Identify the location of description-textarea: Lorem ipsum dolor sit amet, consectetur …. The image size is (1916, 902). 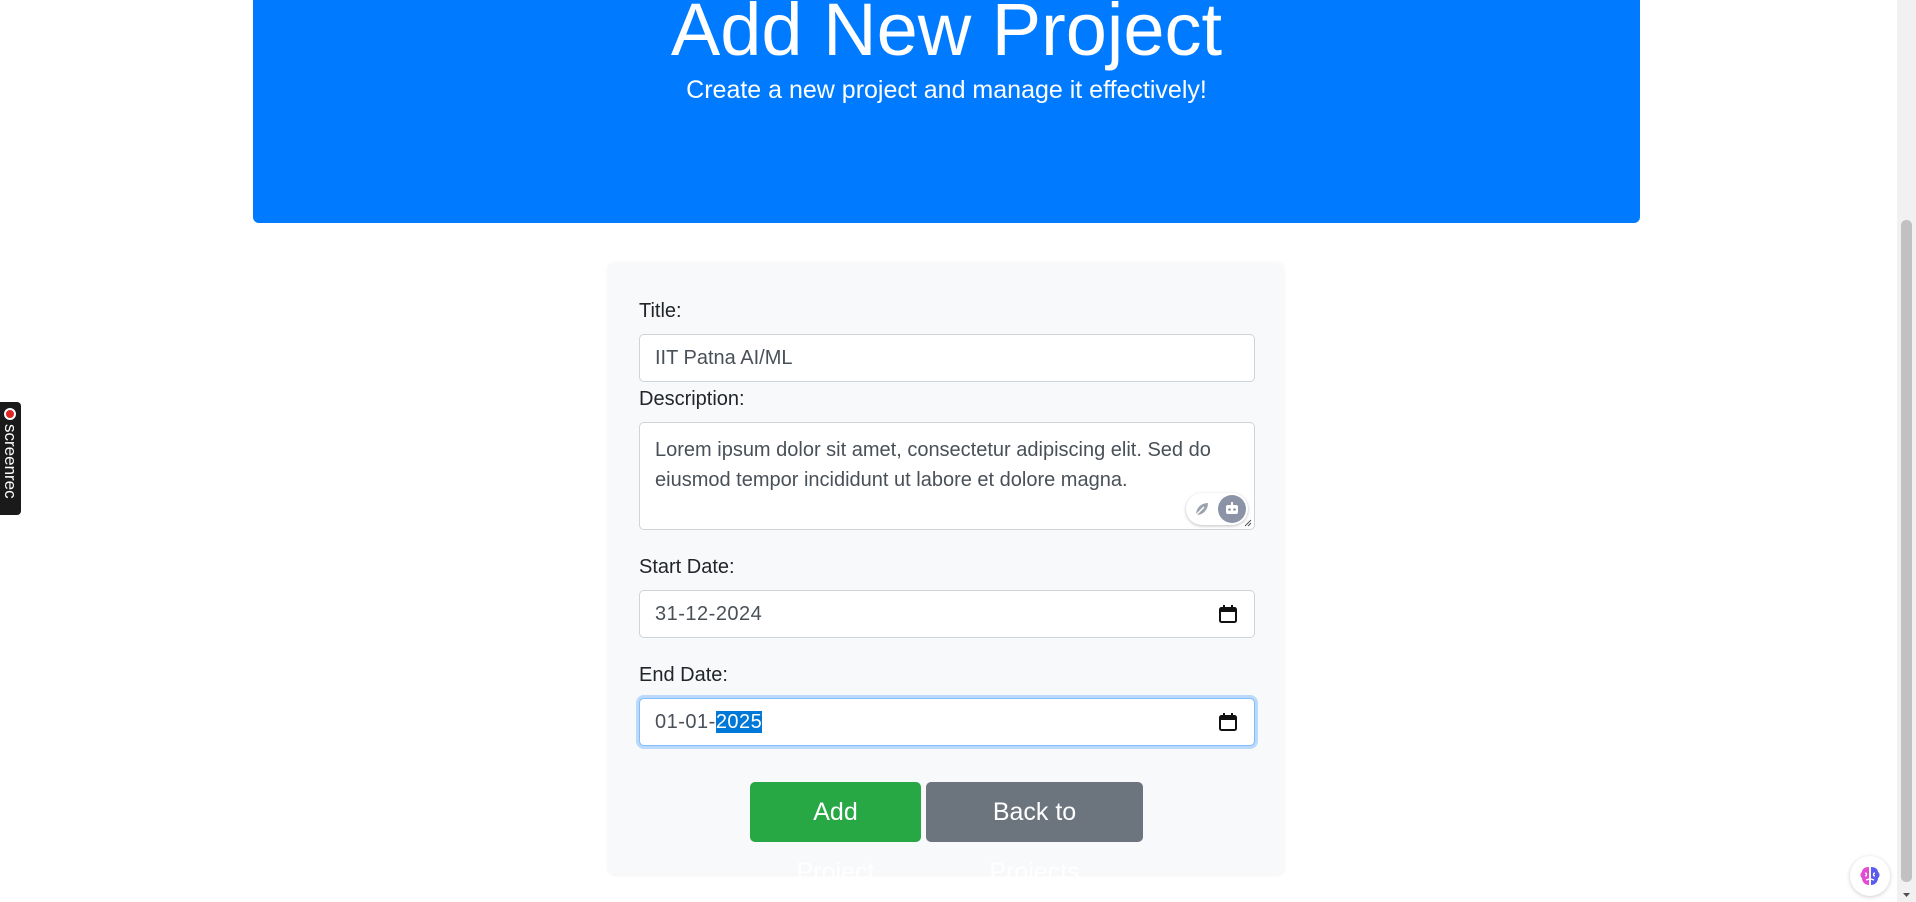
(947, 476).